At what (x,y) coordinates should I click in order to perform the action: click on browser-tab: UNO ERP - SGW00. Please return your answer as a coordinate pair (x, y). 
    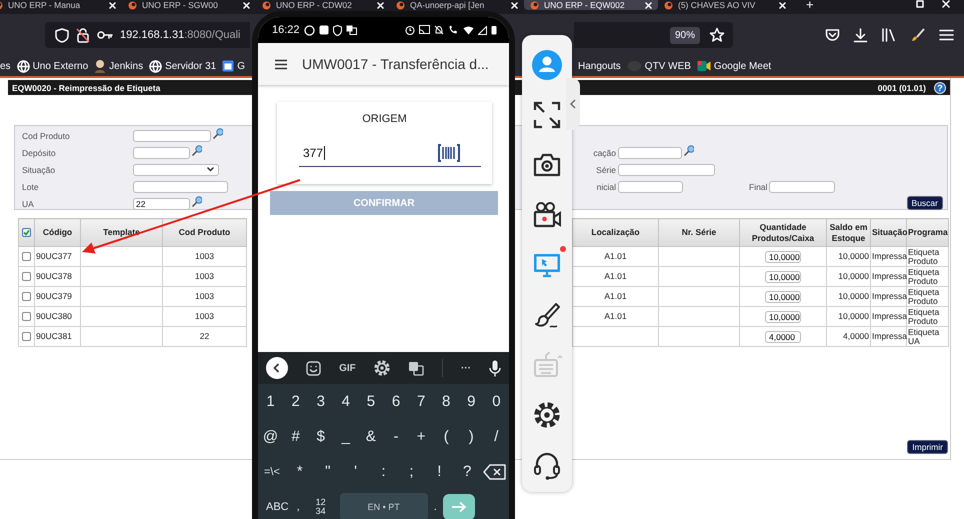
    Looking at the image, I should click on (189, 5).